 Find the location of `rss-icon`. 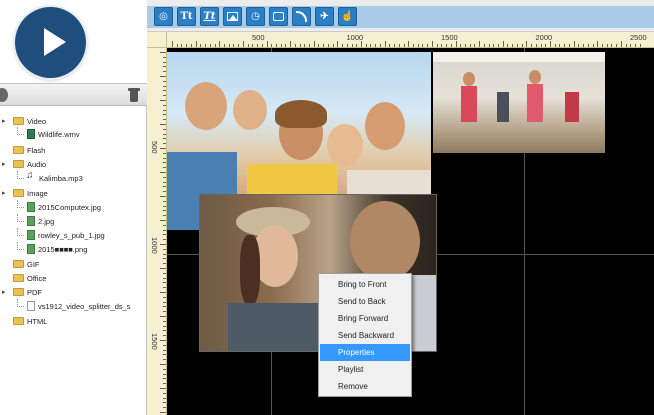

rss-icon is located at coordinates (301, 16).